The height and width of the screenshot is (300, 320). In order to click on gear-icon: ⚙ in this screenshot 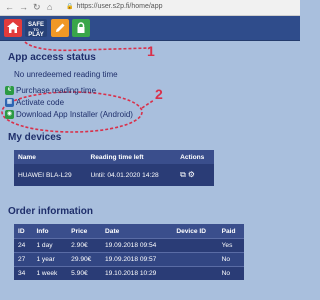, I will do `click(191, 174)`.